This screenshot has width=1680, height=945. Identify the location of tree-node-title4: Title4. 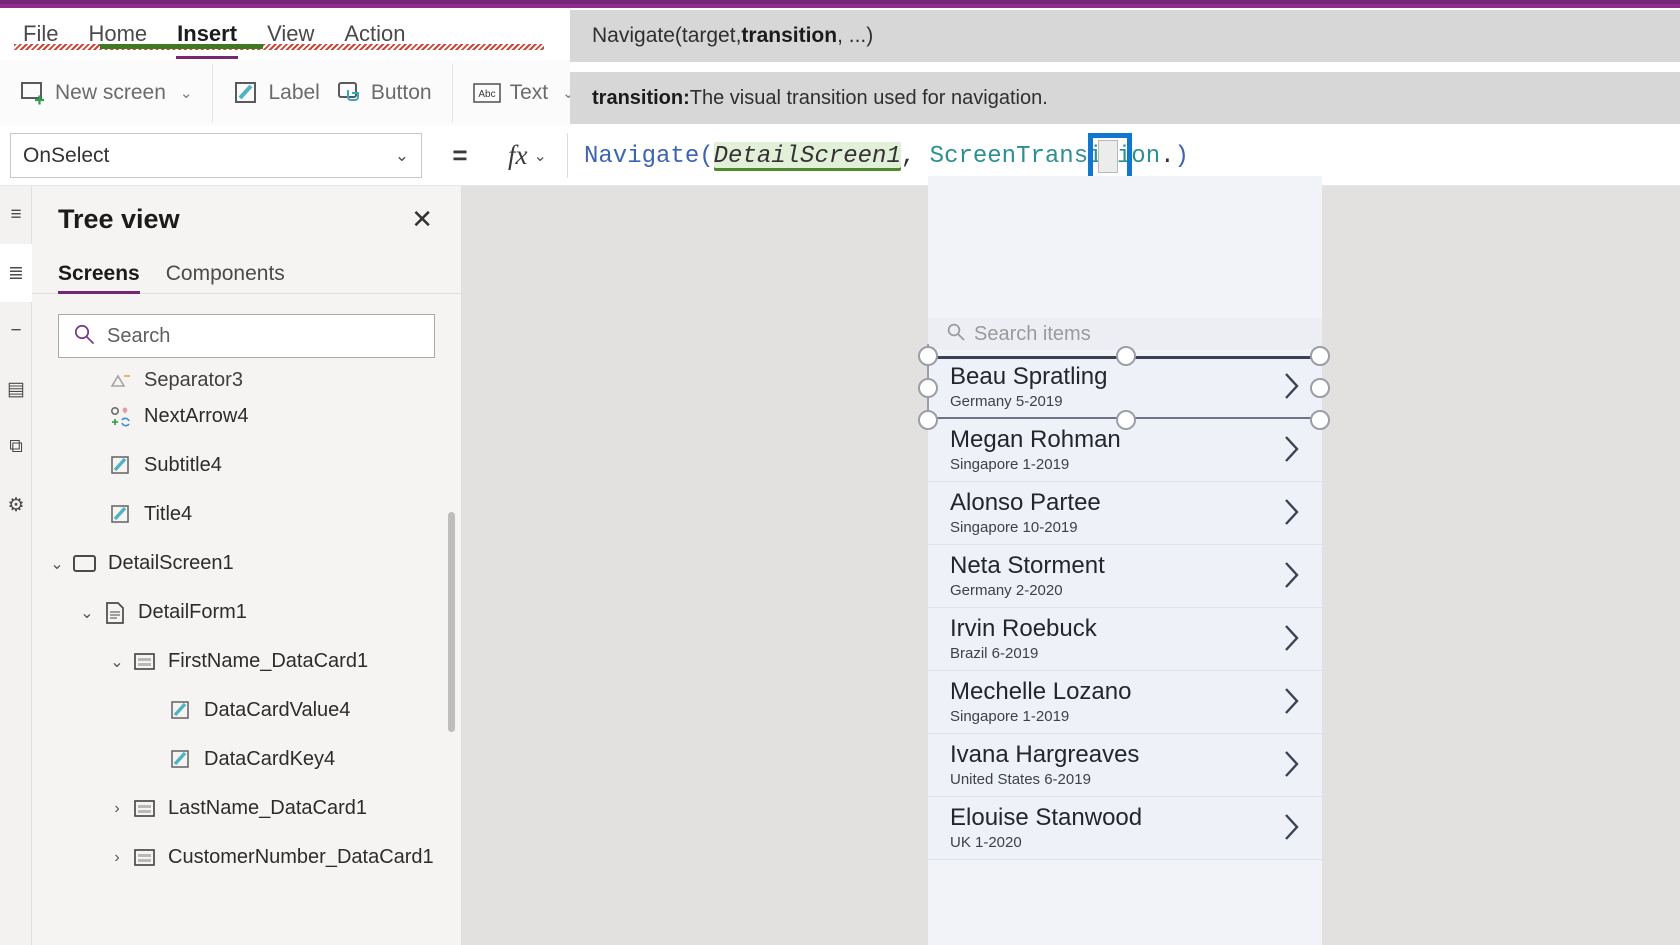
(246, 514).